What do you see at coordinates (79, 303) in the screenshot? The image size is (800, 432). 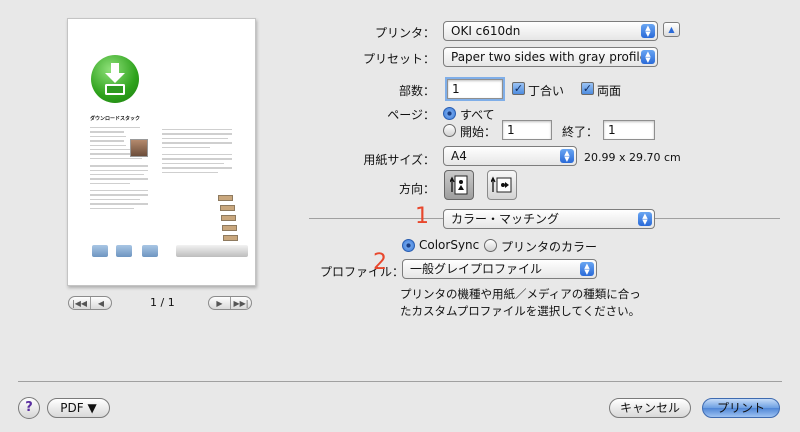 I see `first-page-button: |◀◀` at bounding box center [79, 303].